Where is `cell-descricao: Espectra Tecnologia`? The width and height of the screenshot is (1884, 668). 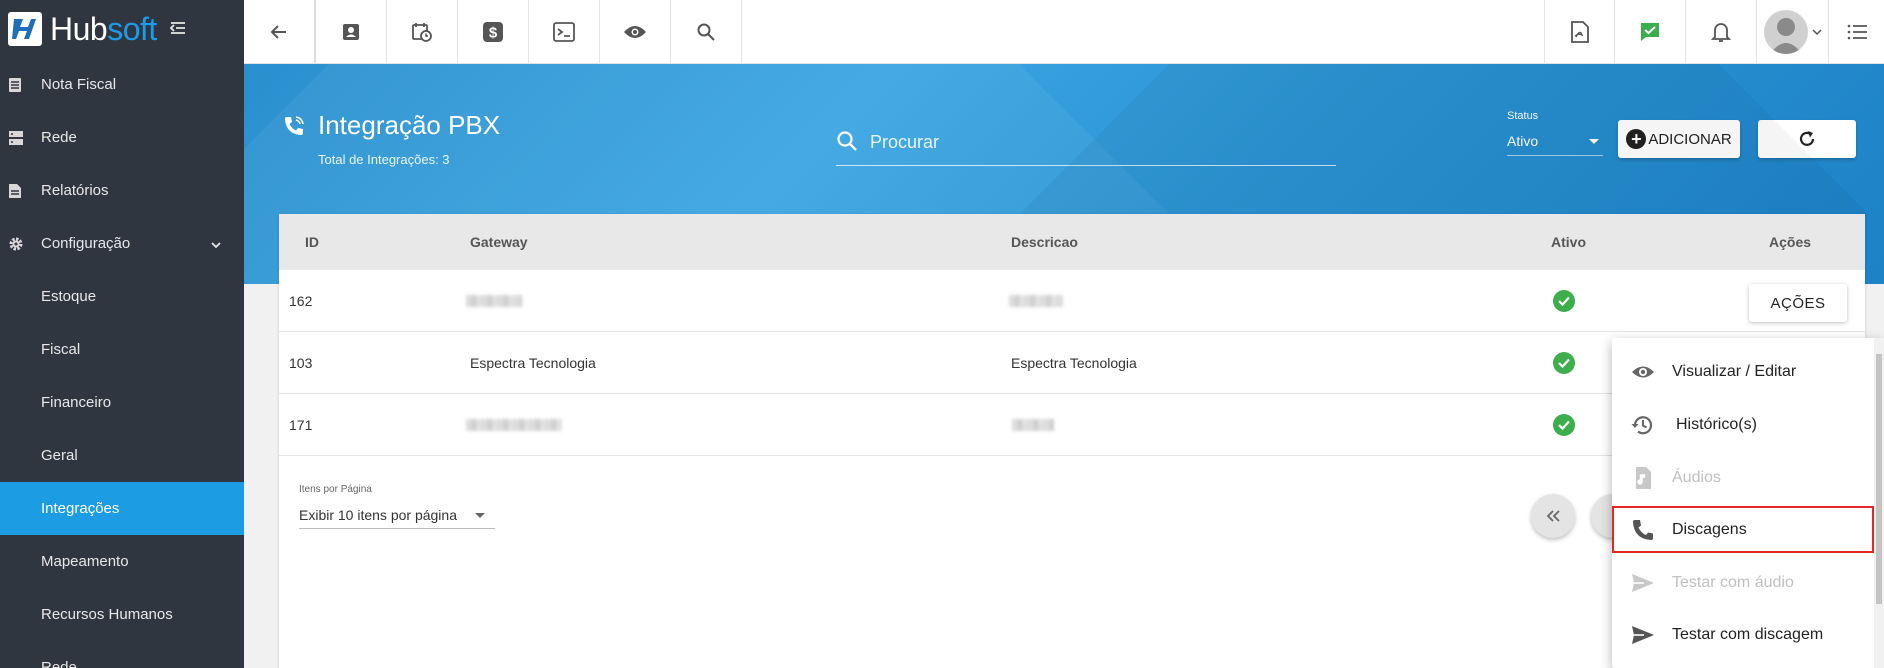
cell-descricao: Espectra Tecnologia is located at coordinates (1074, 362).